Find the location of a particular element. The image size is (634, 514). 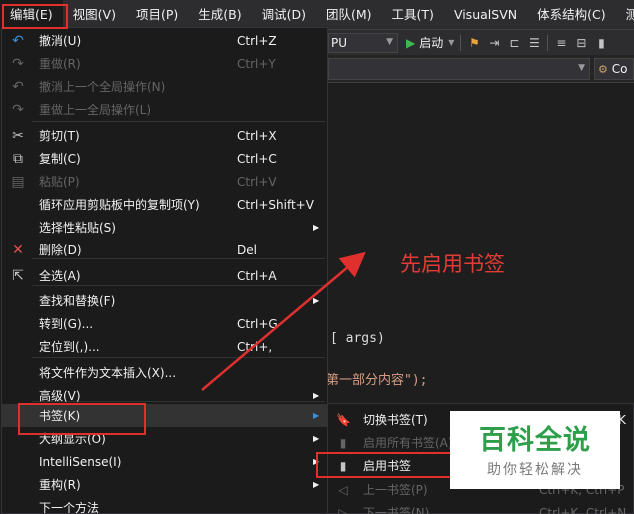

annotation-text: 先启用书签 is located at coordinates (452, 264).